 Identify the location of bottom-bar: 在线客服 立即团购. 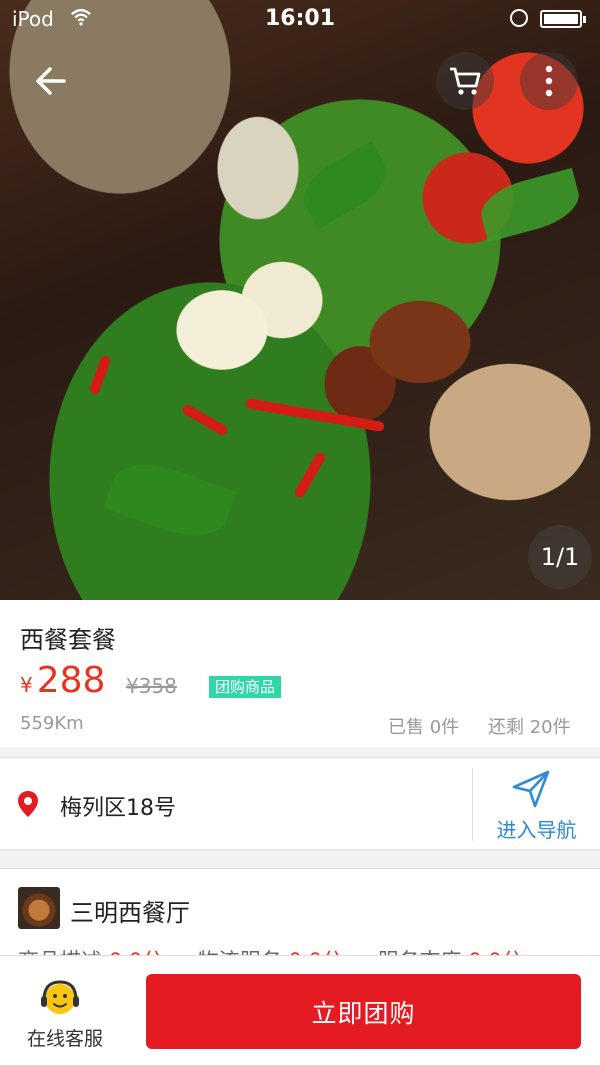
(300, 1010).